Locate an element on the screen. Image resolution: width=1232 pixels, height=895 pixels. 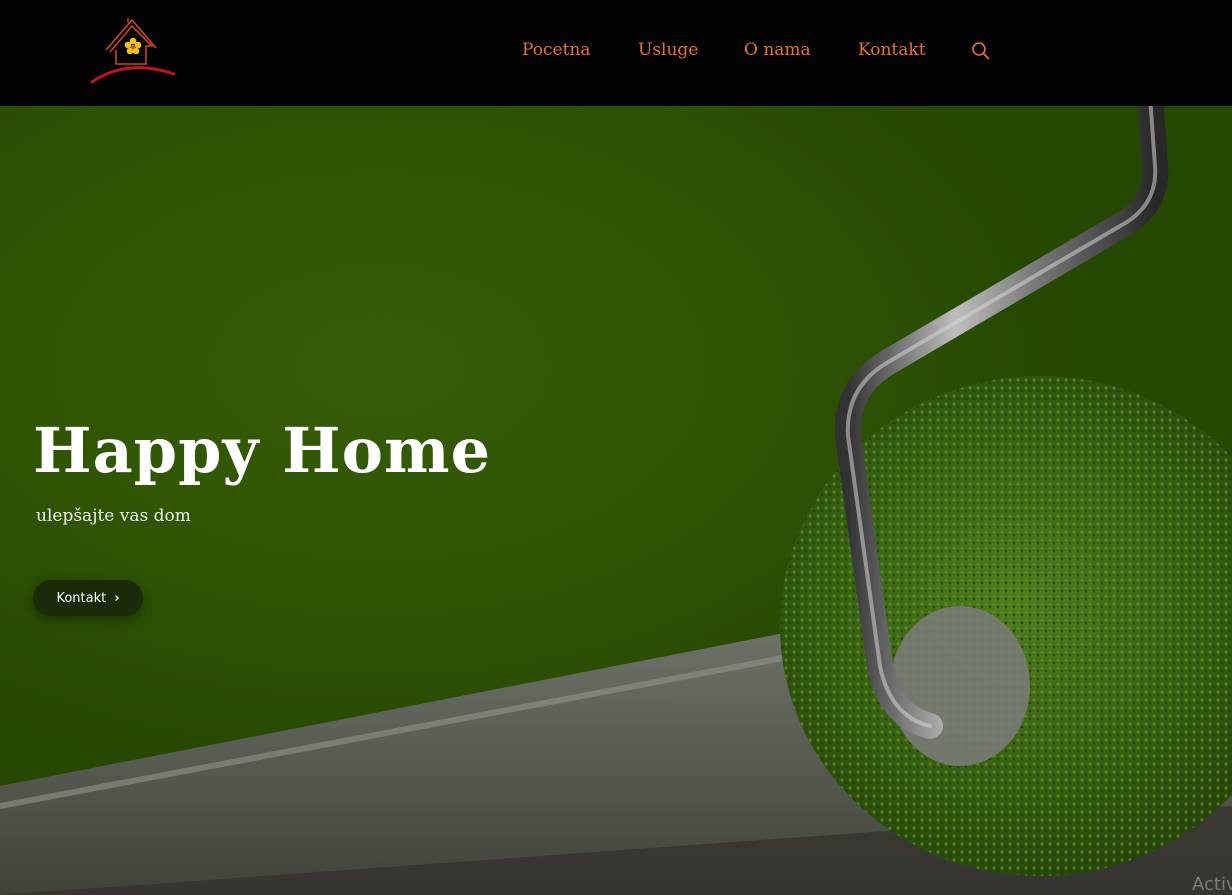
hero-subtitle: ulepšajte vas dom is located at coordinates (113, 516).